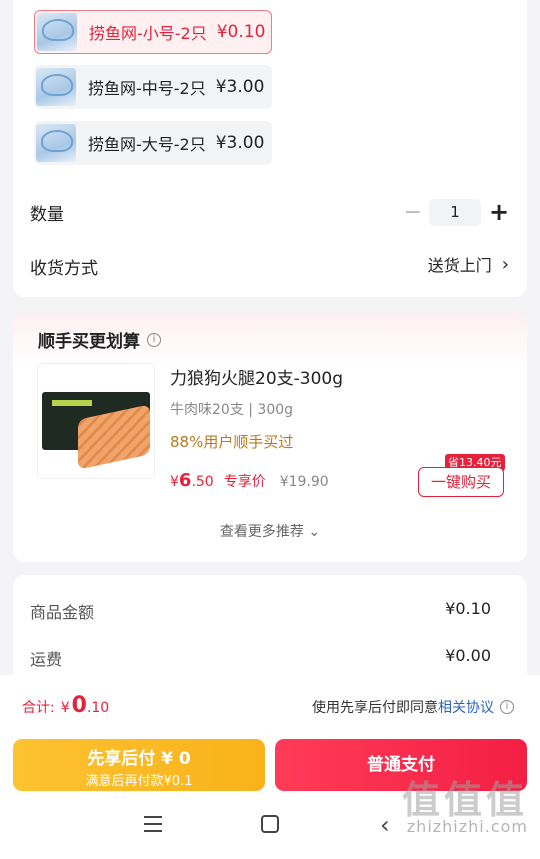 The height and width of the screenshot is (859, 540). I want to click on agreement-text: 使用先享后付即同意, so click(375, 708).